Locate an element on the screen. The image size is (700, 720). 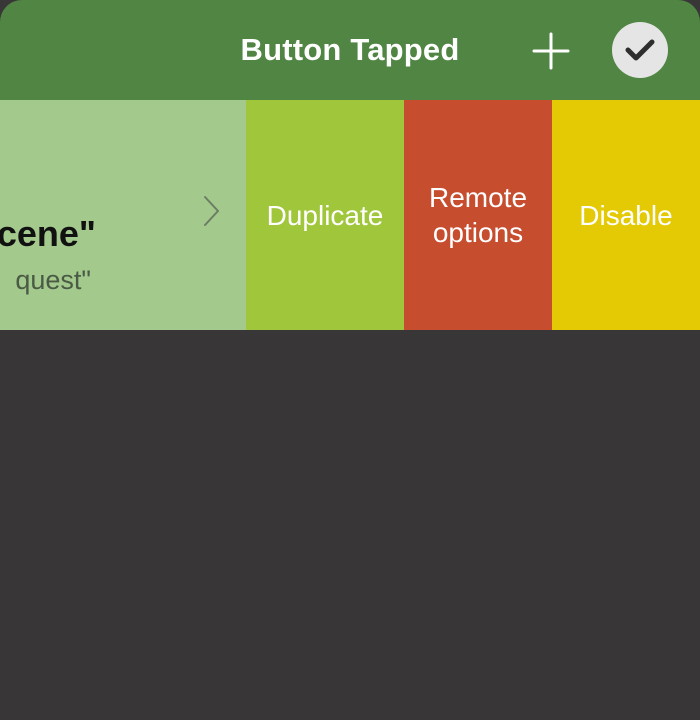
checkmark-icon is located at coordinates (640, 50).